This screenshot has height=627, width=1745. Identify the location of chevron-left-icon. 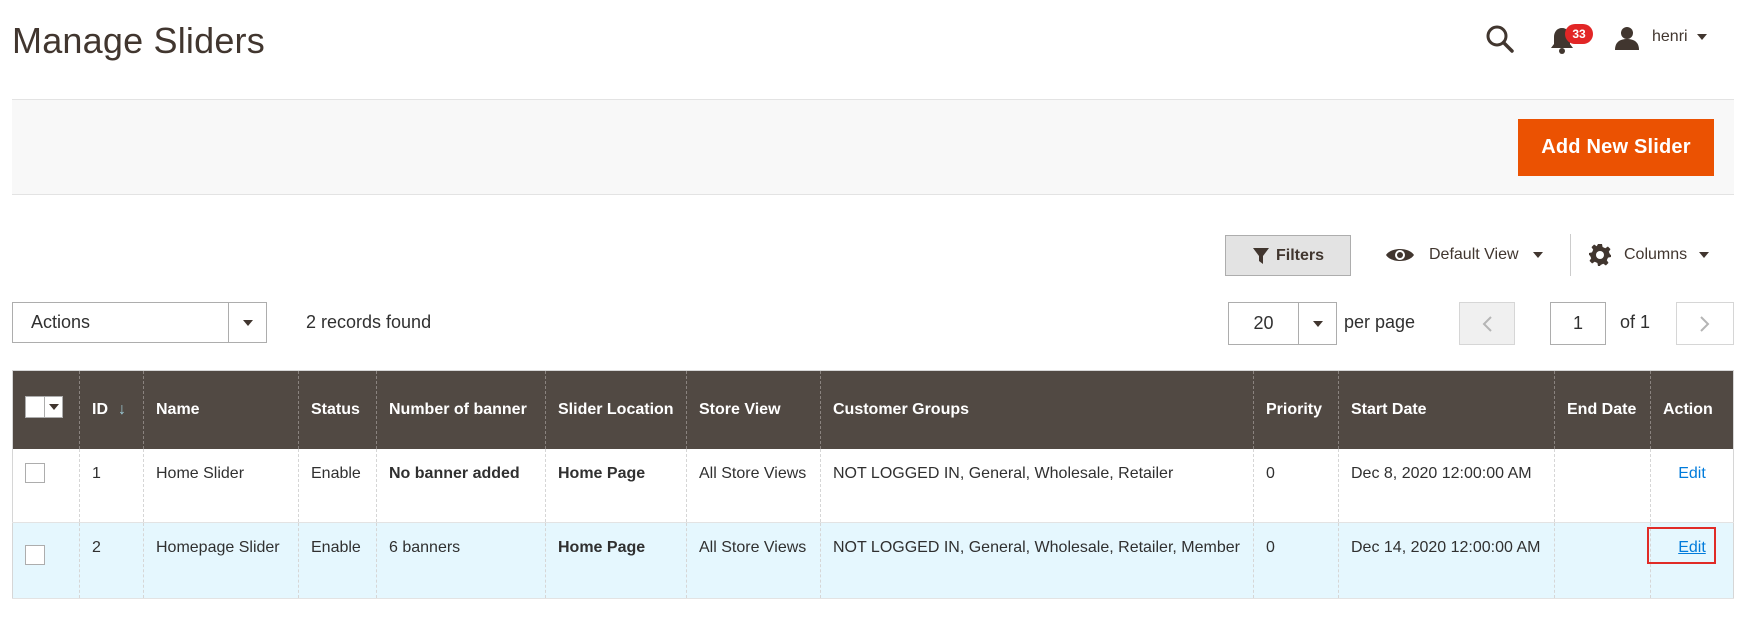
(1487, 323).